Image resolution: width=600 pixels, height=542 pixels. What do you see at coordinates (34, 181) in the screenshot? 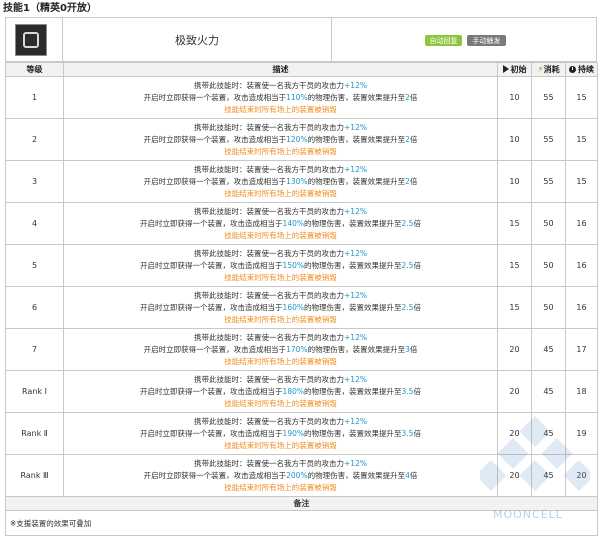
I see `level-cell: 3` at bounding box center [34, 181].